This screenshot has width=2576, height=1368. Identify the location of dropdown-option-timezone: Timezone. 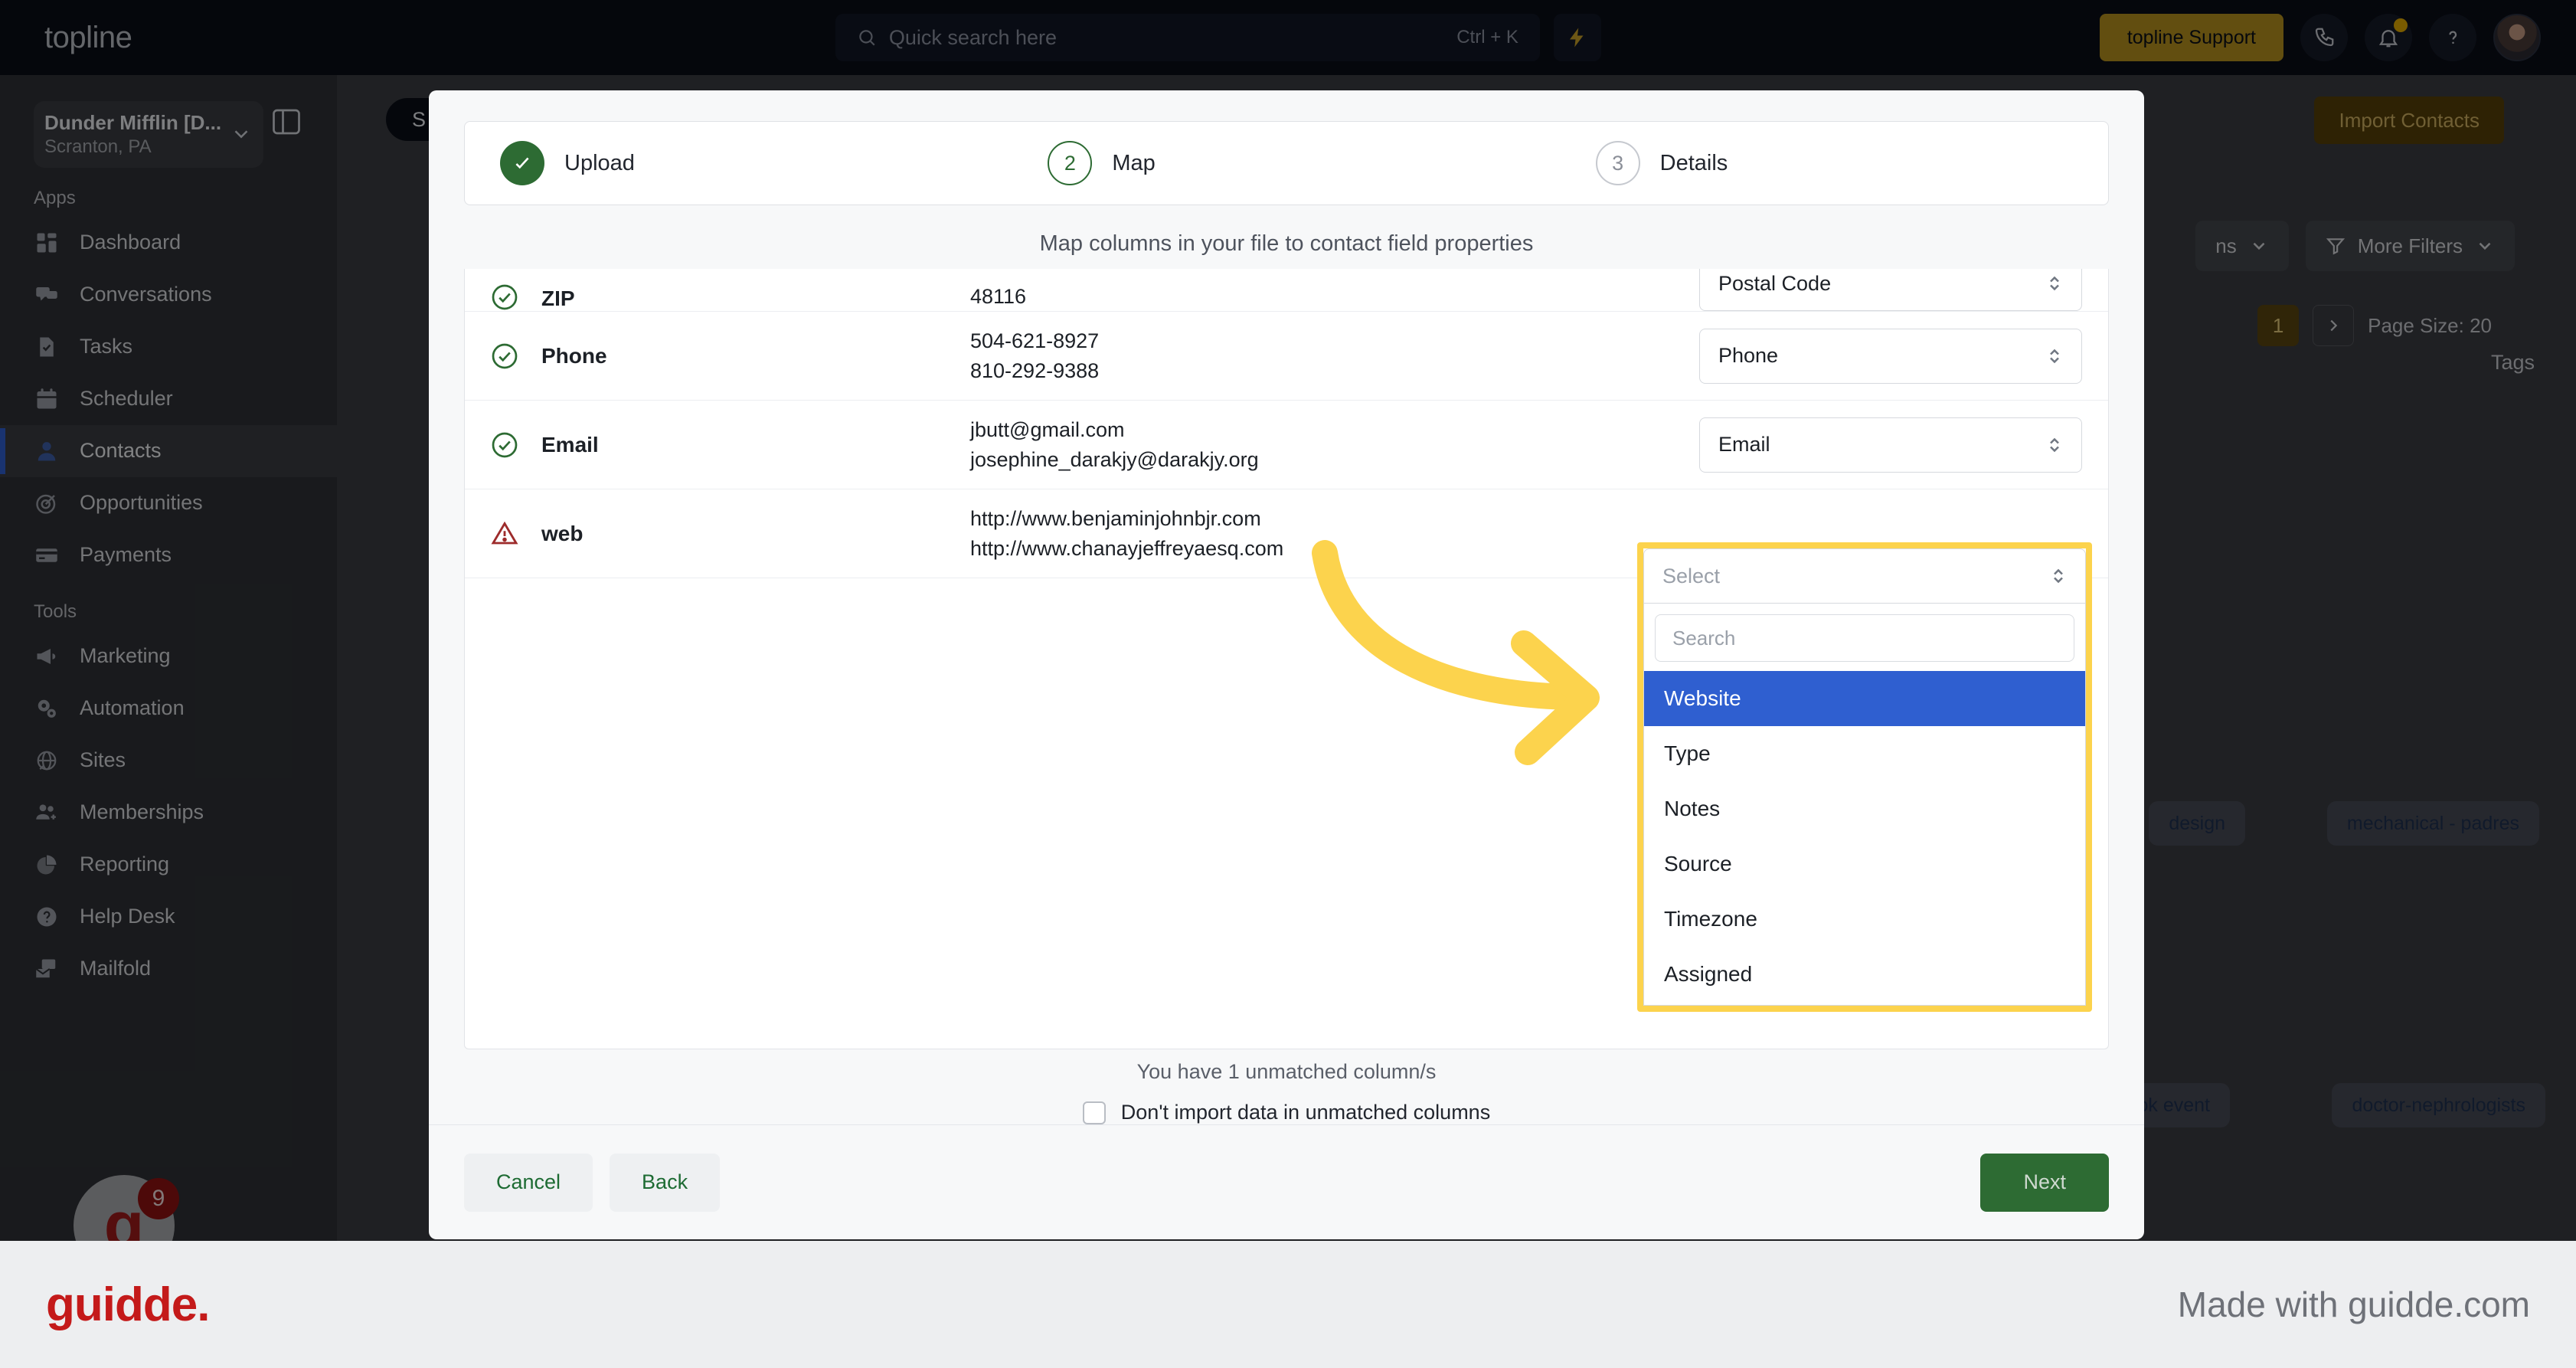
(1864, 919).